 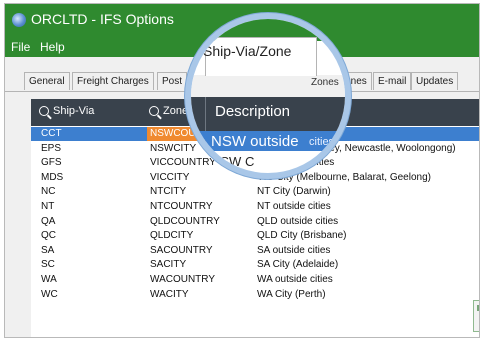 I want to click on menu-help: Help, so click(x=52, y=47).